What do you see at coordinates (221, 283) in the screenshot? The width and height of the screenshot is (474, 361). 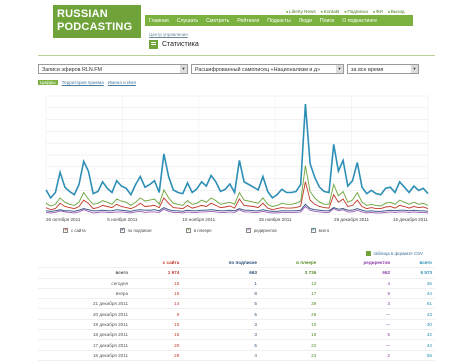 I see `cell-subscr: 1` at bounding box center [221, 283].